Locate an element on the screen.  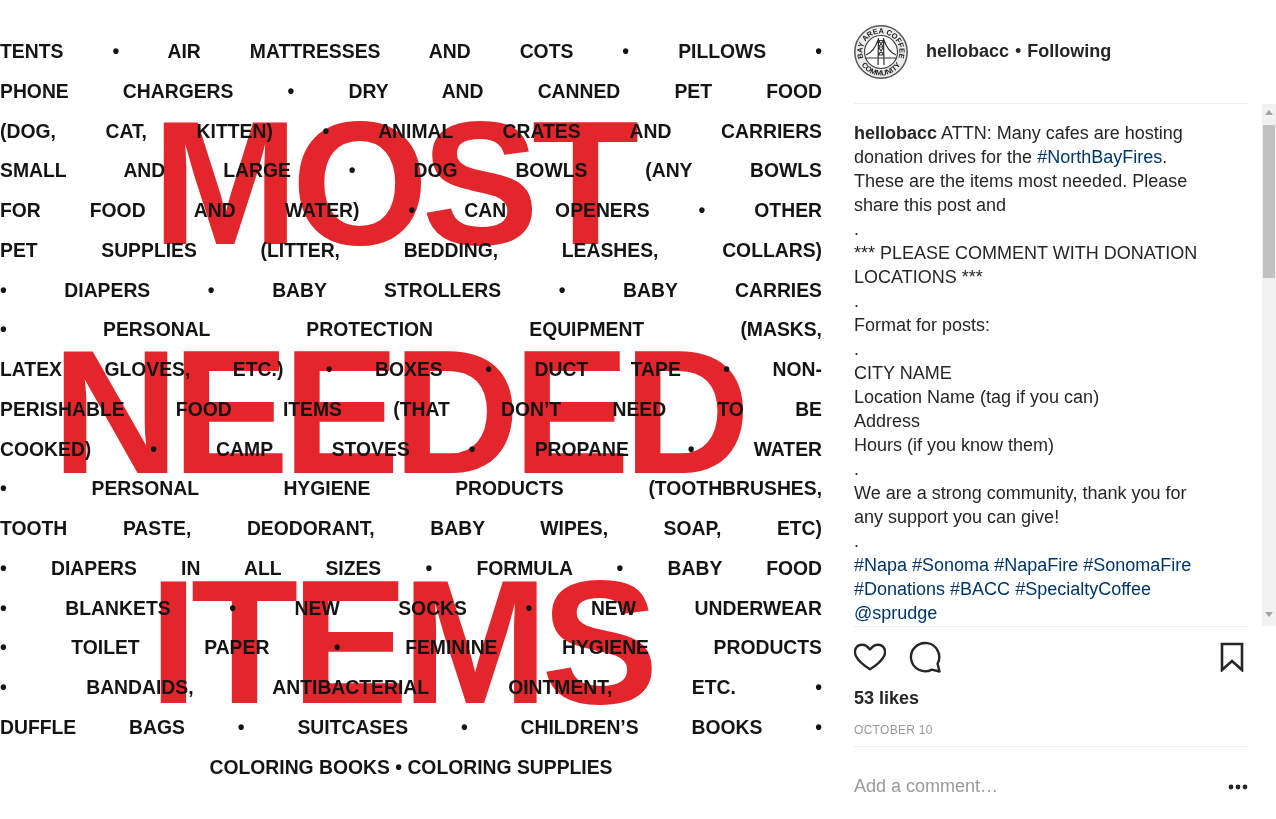
following-button: Following is located at coordinates (1069, 51).